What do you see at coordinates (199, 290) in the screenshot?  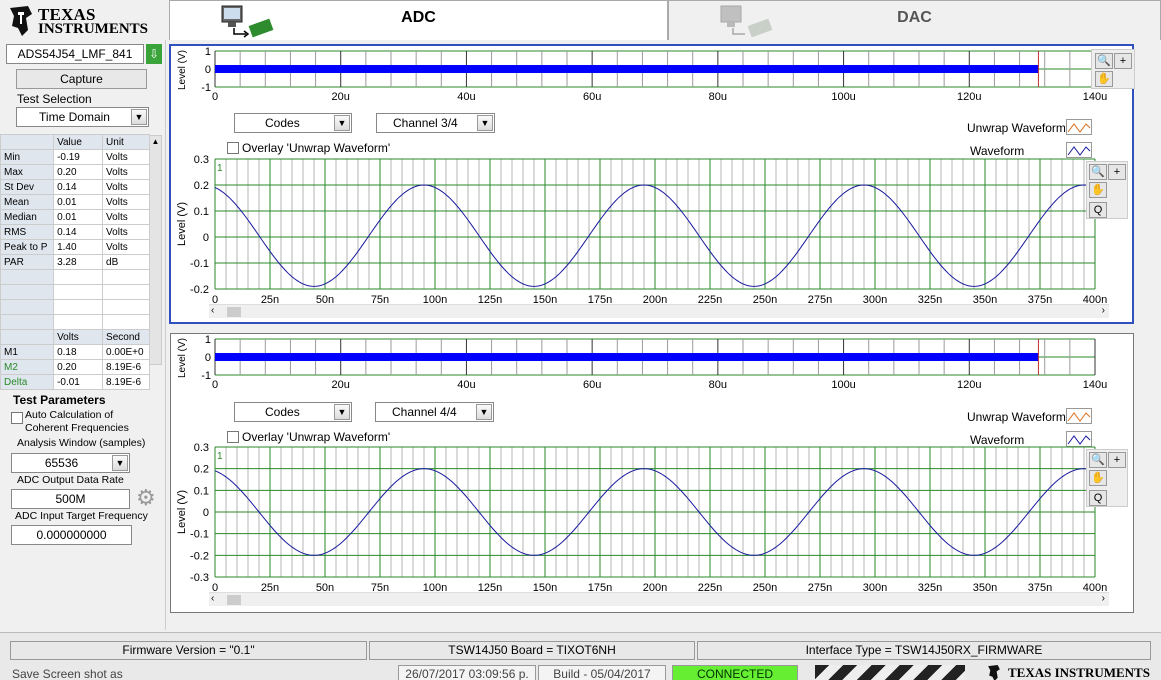 I see `y-tick-label: -0.2` at bounding box center [199, 290].